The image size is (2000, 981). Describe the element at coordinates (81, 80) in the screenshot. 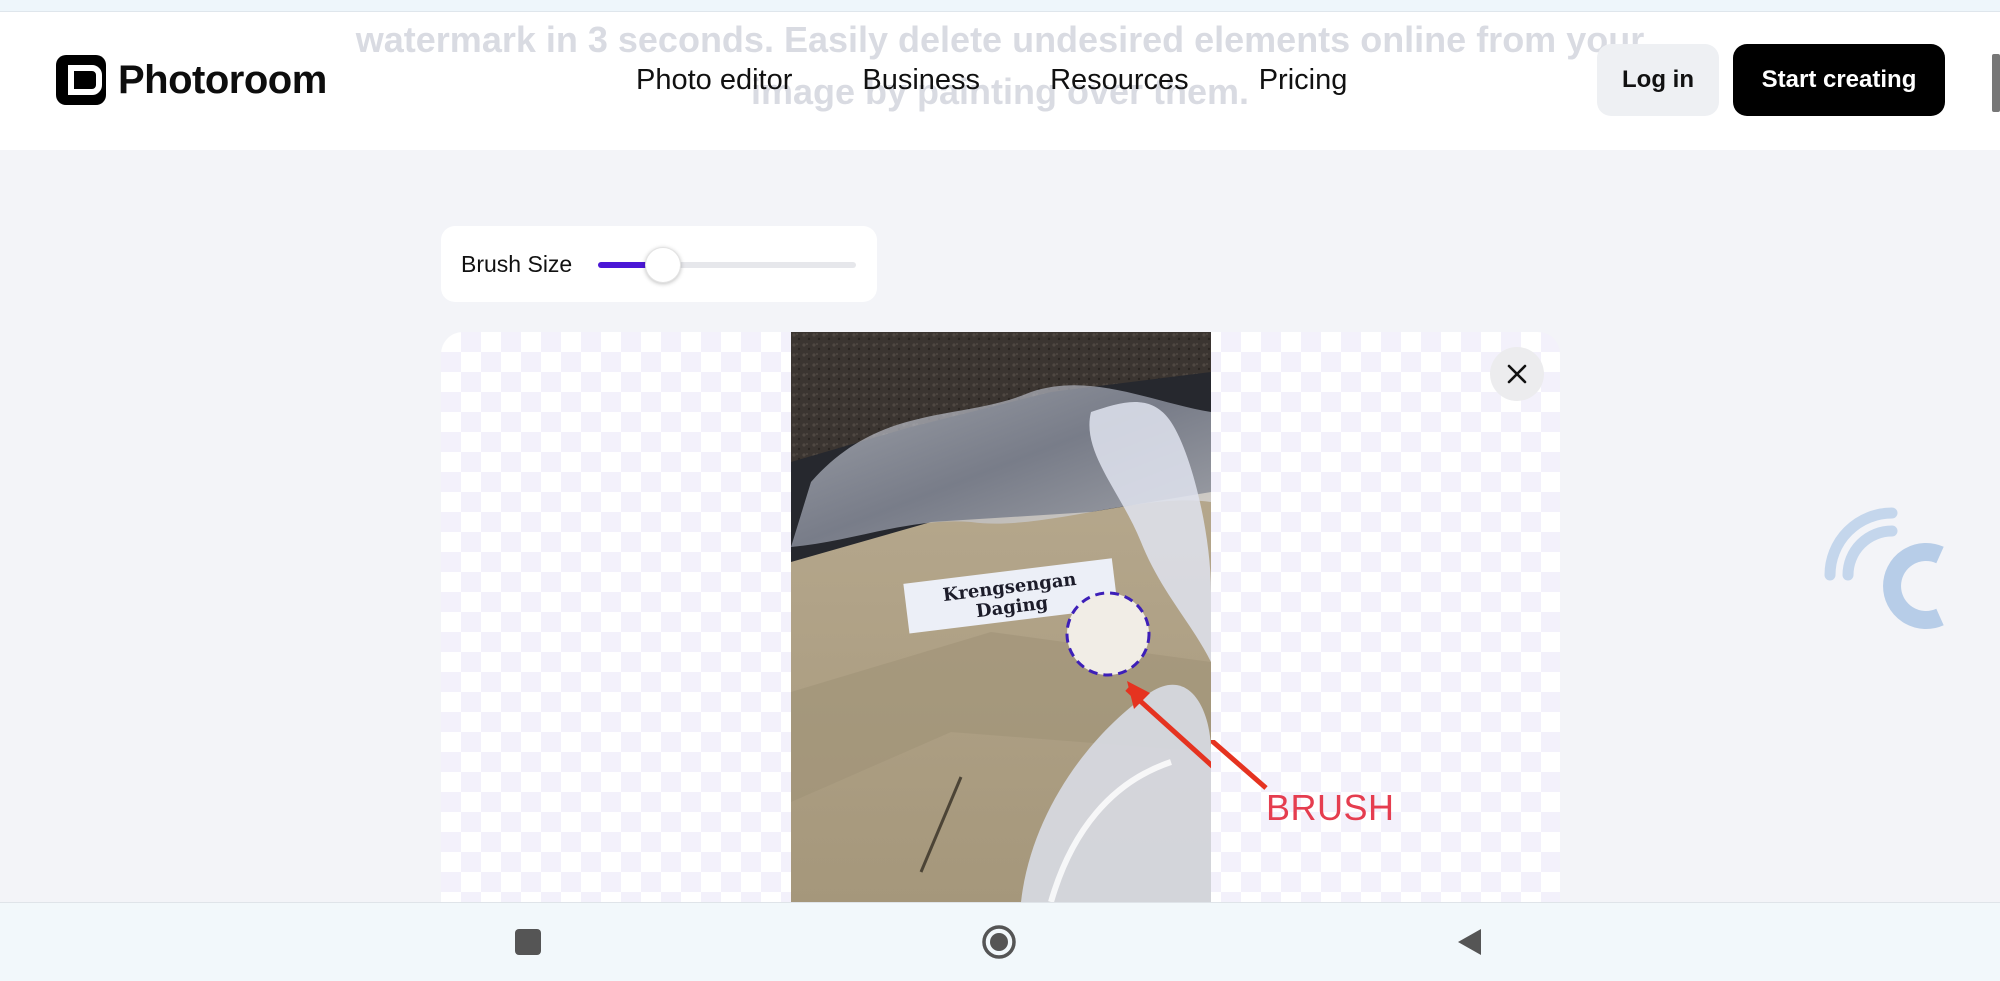

I see `photoroom-logo-icon` at that location.